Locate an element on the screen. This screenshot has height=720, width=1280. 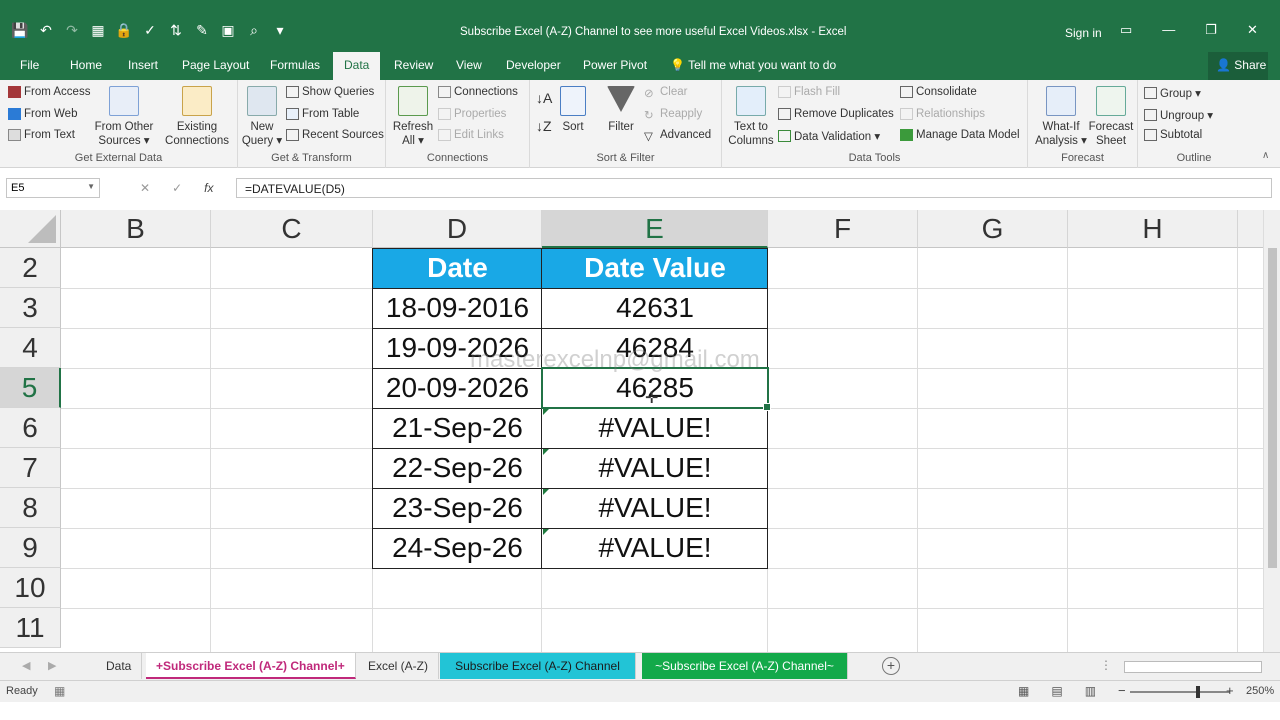
tab-developer: Developer is located at coordinates (533, 65).